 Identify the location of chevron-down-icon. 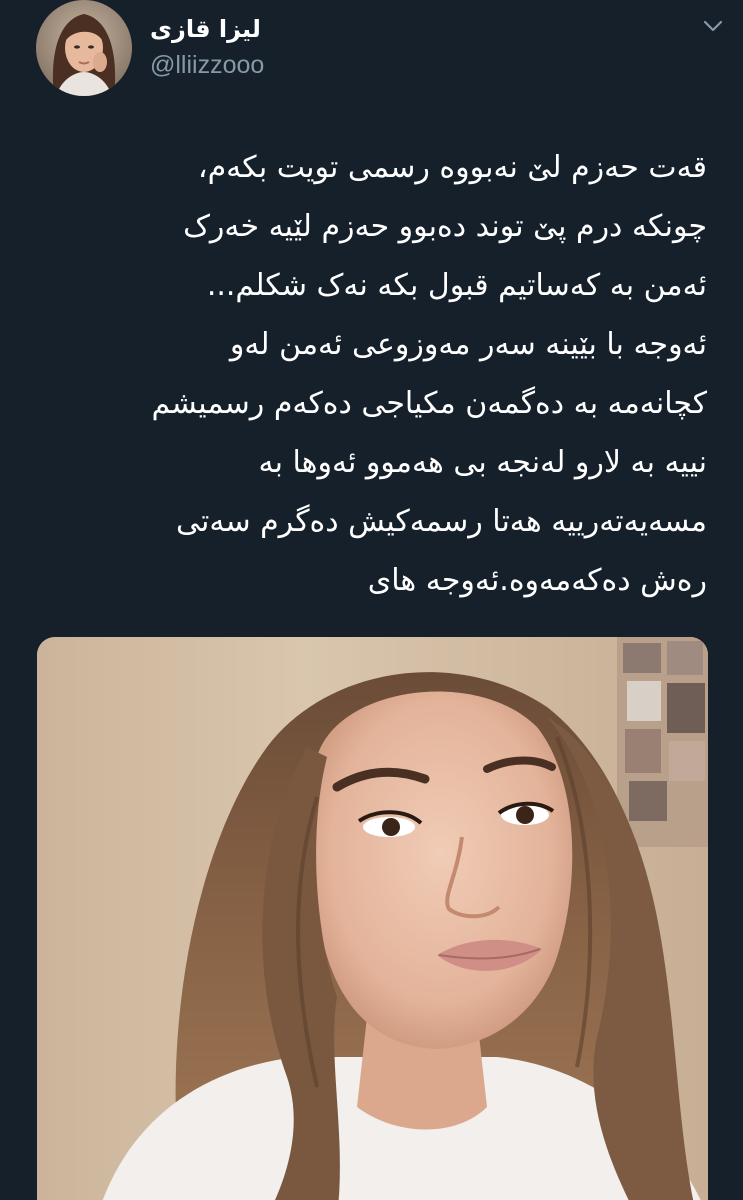
(713, 26).